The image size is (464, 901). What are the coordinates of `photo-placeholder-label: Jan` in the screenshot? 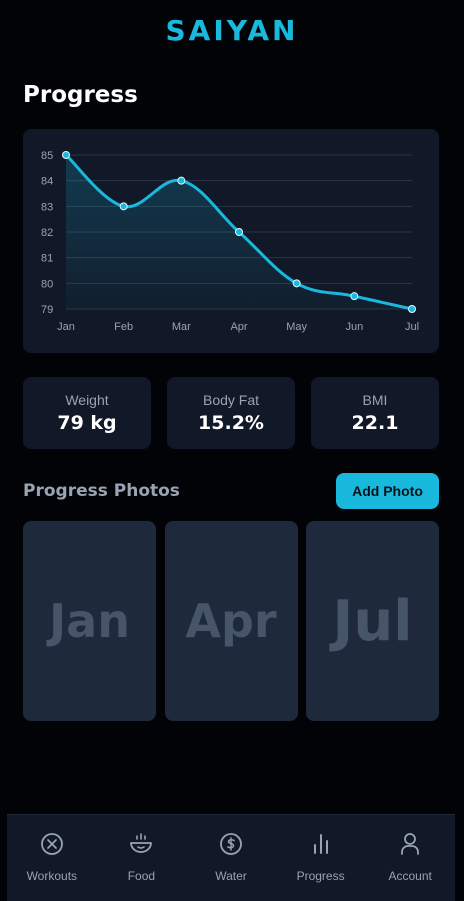 It's located at (89, 621).